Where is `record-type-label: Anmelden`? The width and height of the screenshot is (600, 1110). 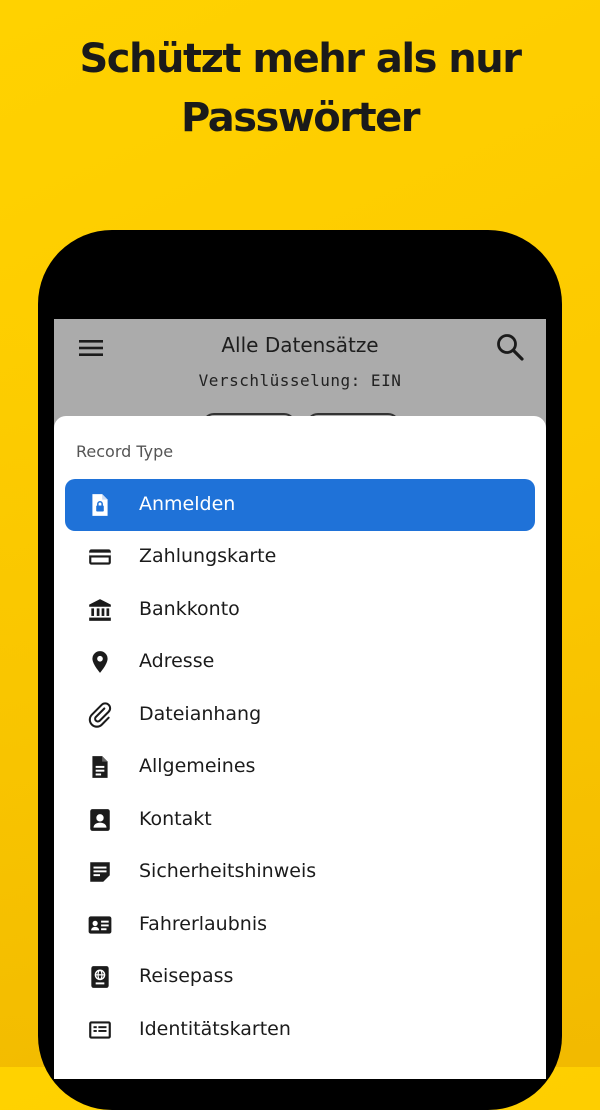
record-type-label: Anmelden is located at coordinates (187, 504).